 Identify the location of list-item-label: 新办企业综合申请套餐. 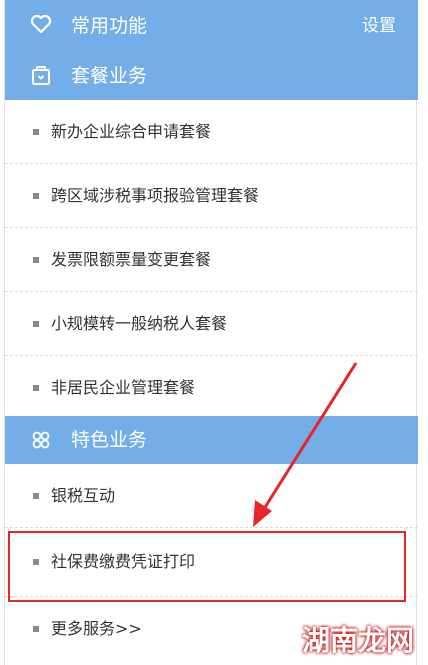
(131, 131).